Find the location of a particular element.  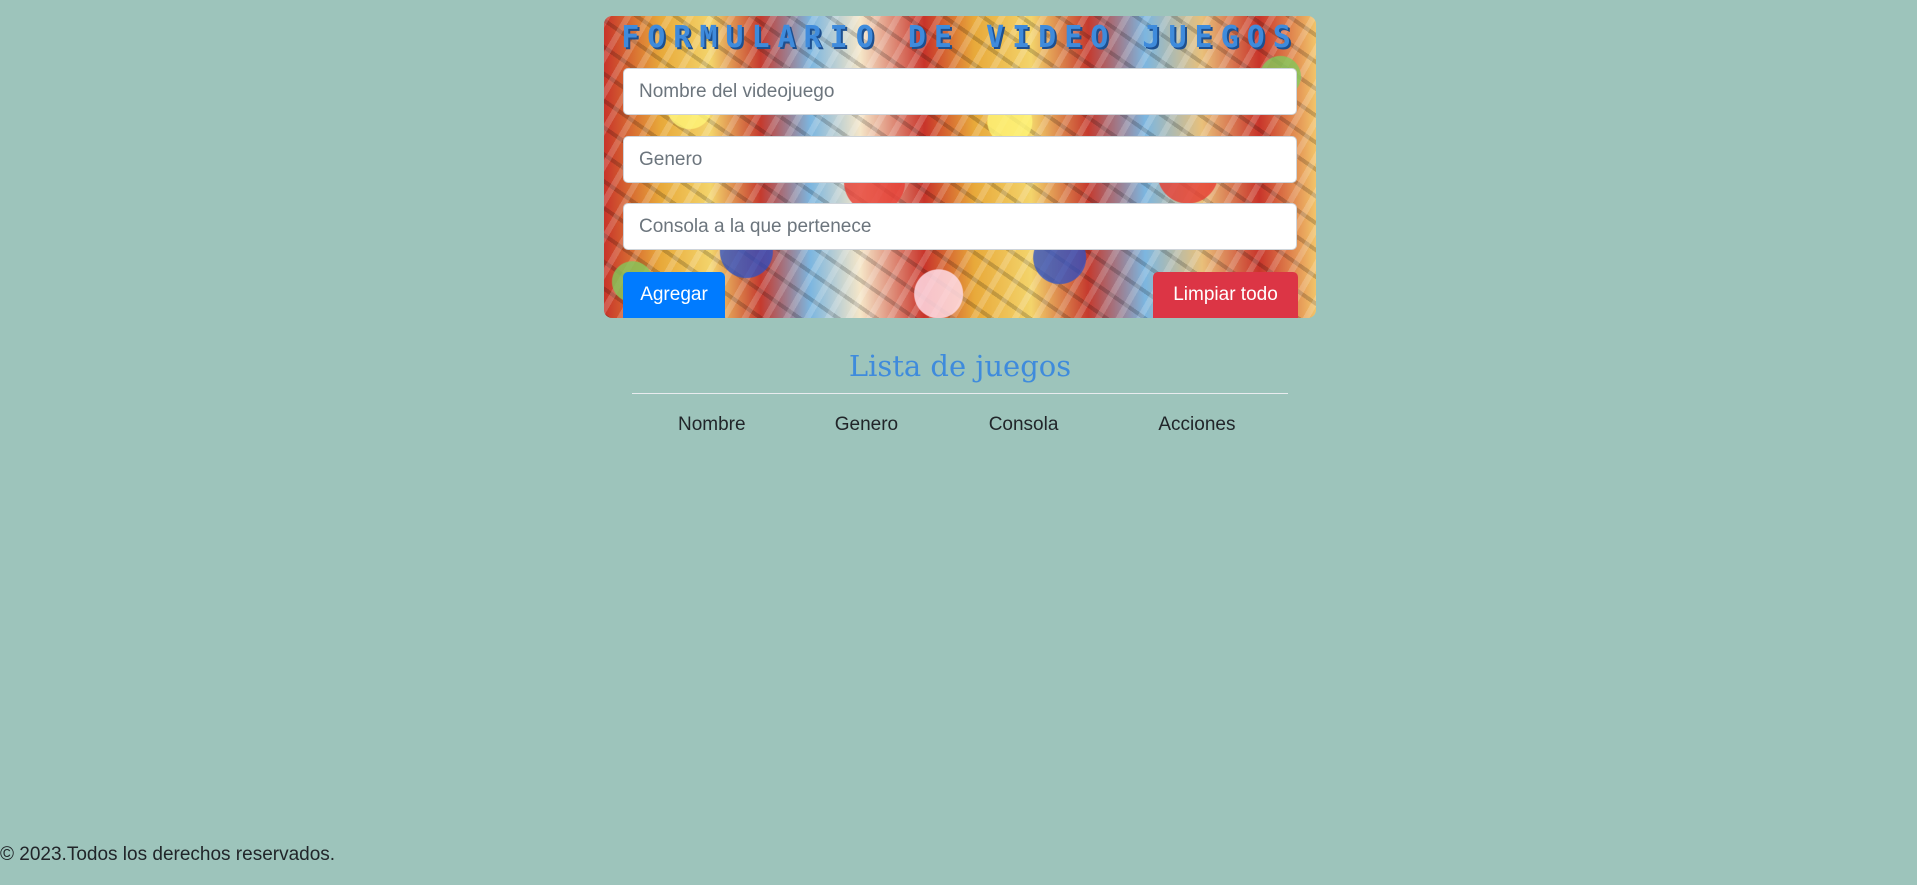

game-name-input is located at coordinates (960, 91).